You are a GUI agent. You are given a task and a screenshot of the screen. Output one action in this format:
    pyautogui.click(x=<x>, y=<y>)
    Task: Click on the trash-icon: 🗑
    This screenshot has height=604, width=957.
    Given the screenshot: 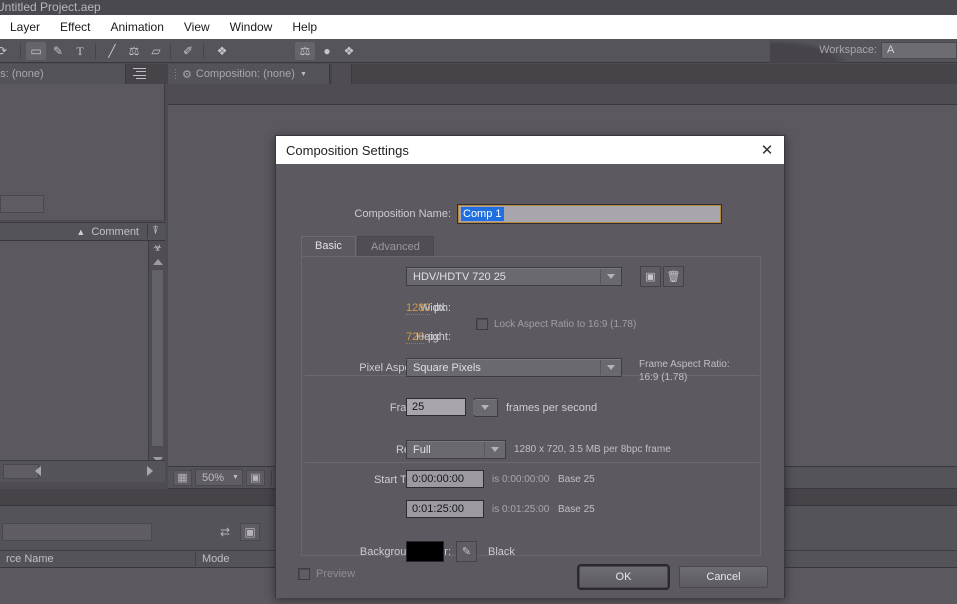 What is the action you would take?
    pyautogui.click(x=673, y=276)
    